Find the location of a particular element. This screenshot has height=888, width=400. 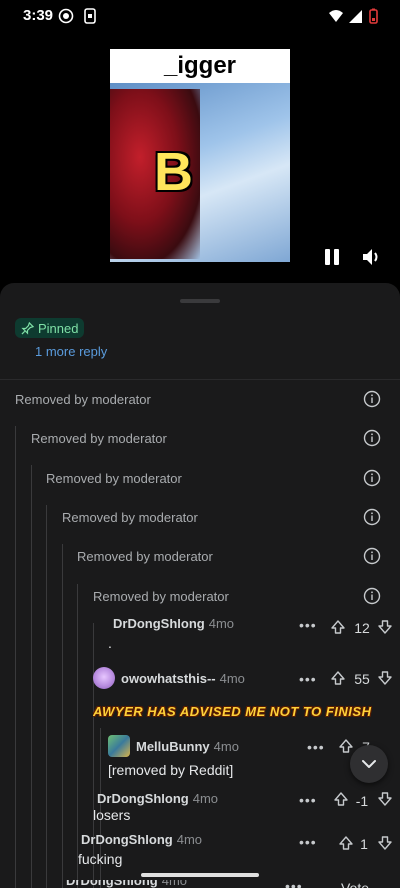

vote-count: 1 is located at coordinates (364, 844).